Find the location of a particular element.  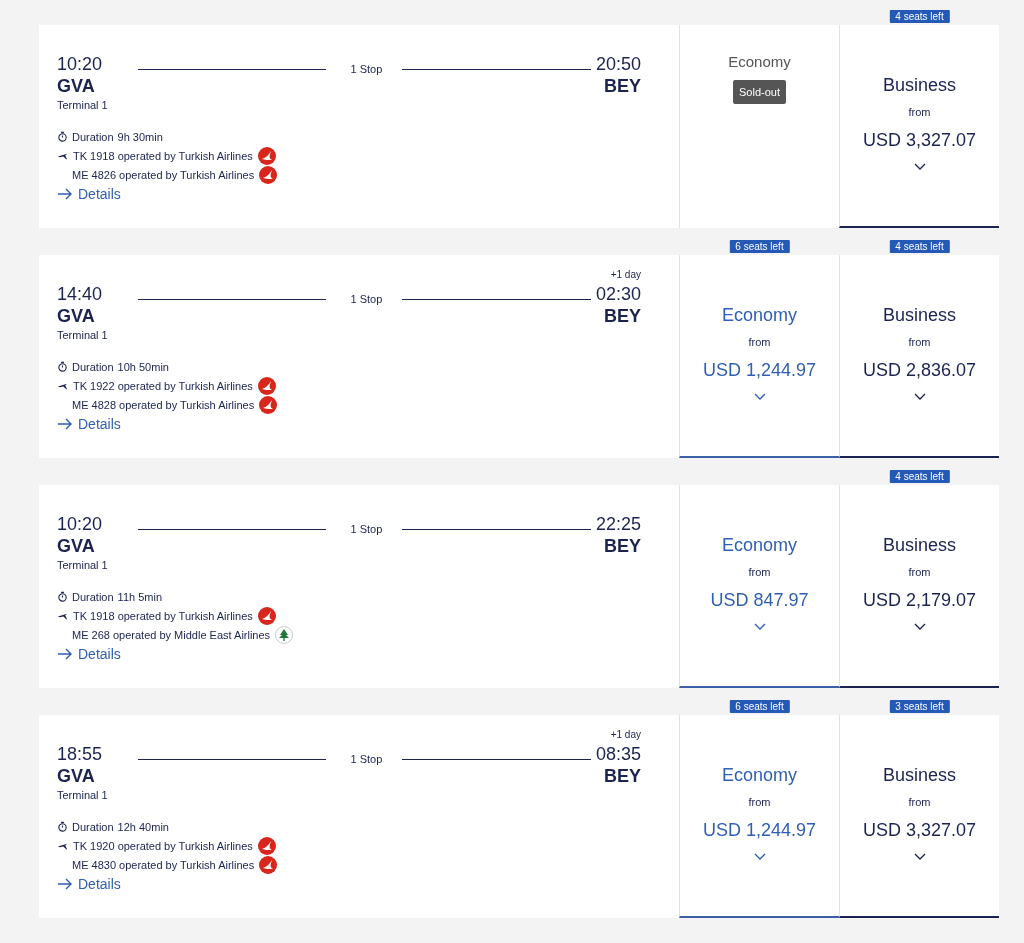

sold-out-badge: Sold-out is located at coordinates (759, 92).